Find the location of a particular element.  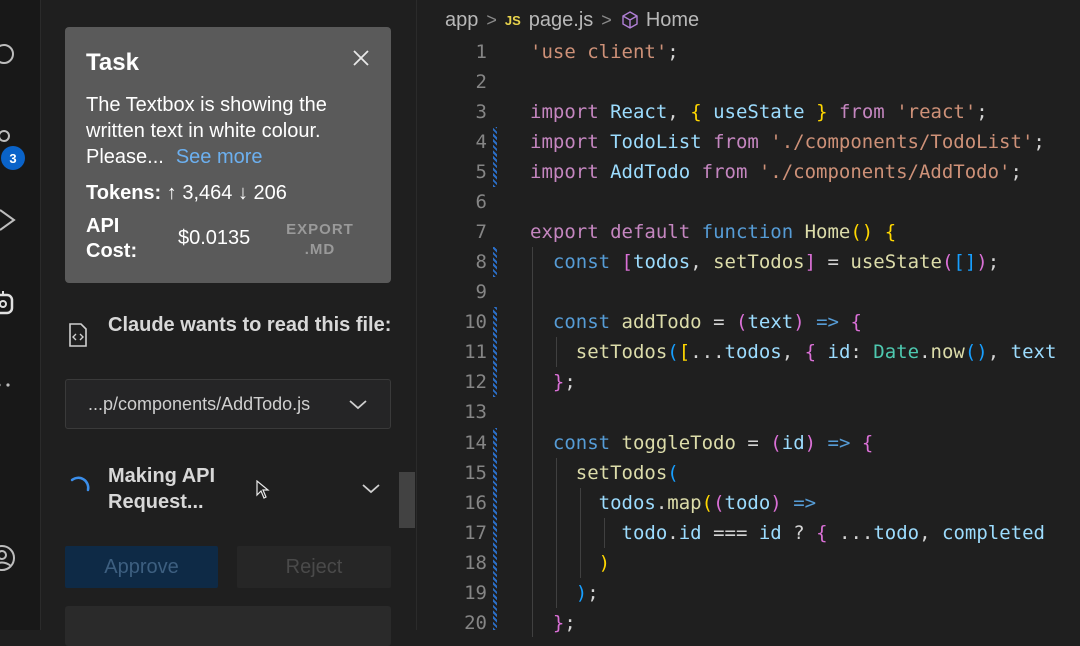

file-path-dropdown: ...p/components/AddTodo.js is located at coordinates (228, 404).